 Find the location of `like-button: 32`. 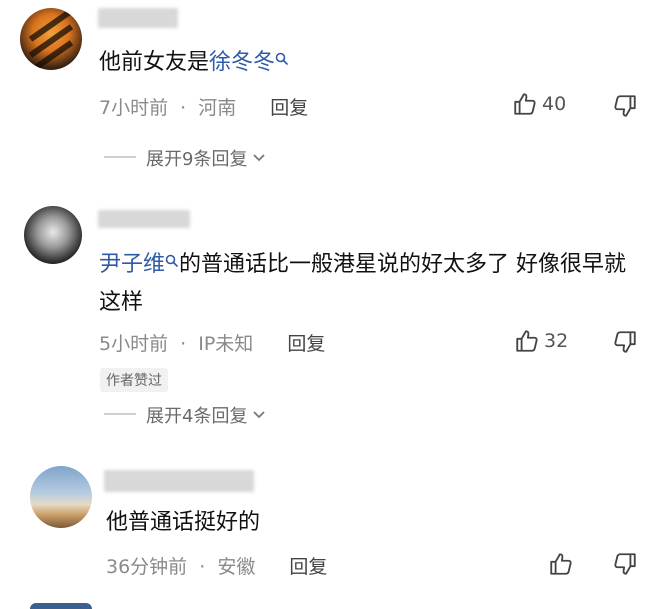

like-button: 32 is located at coordinates (541, 341).